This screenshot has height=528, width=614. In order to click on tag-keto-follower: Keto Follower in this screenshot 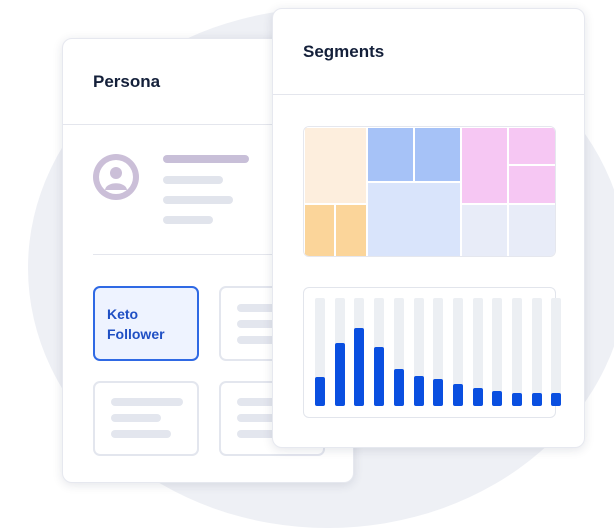, I will do `click(146, 323)`.